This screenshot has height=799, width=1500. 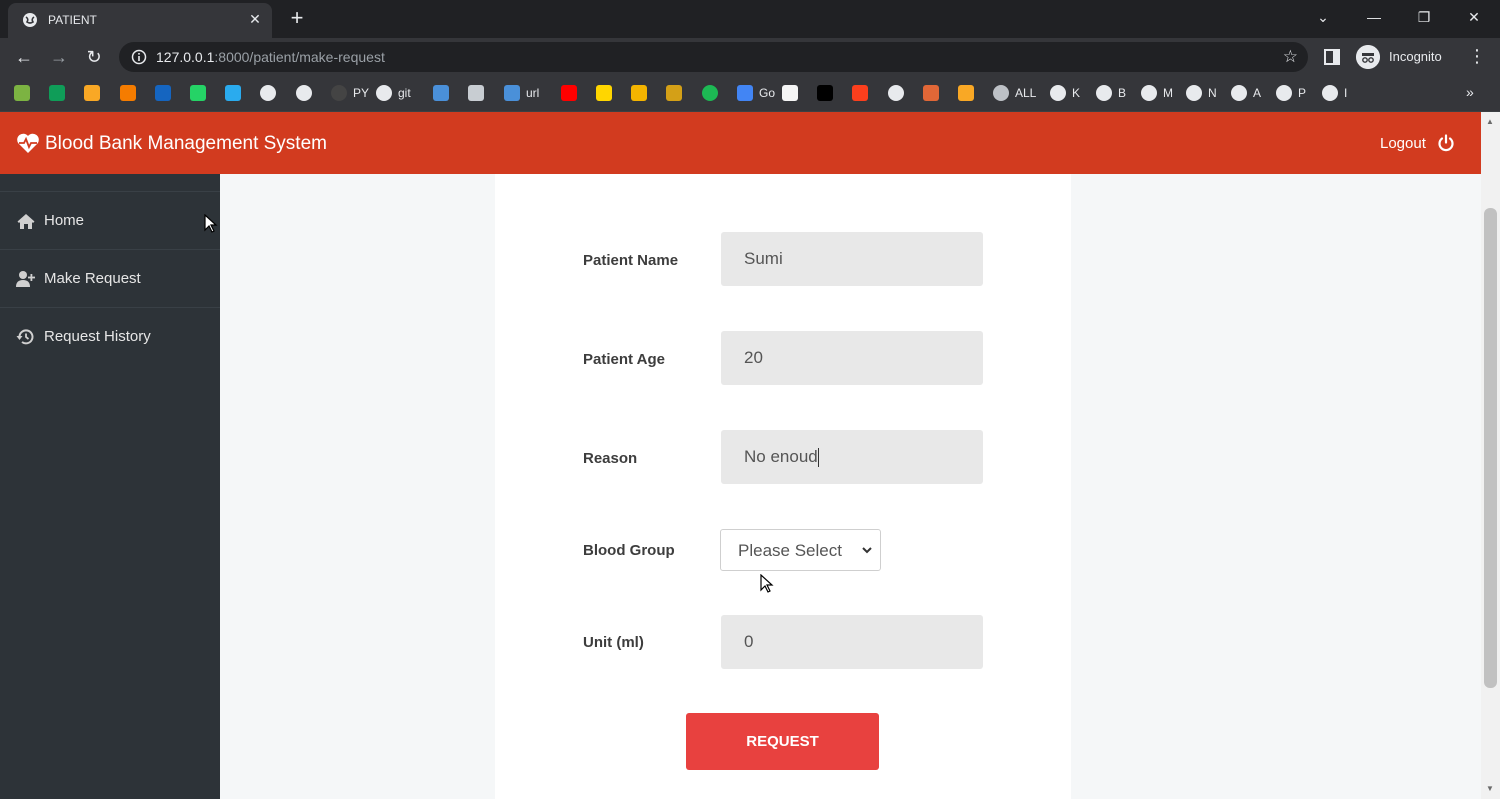 I want to click on reload-icon: ↻, so click(x=94, y=57).